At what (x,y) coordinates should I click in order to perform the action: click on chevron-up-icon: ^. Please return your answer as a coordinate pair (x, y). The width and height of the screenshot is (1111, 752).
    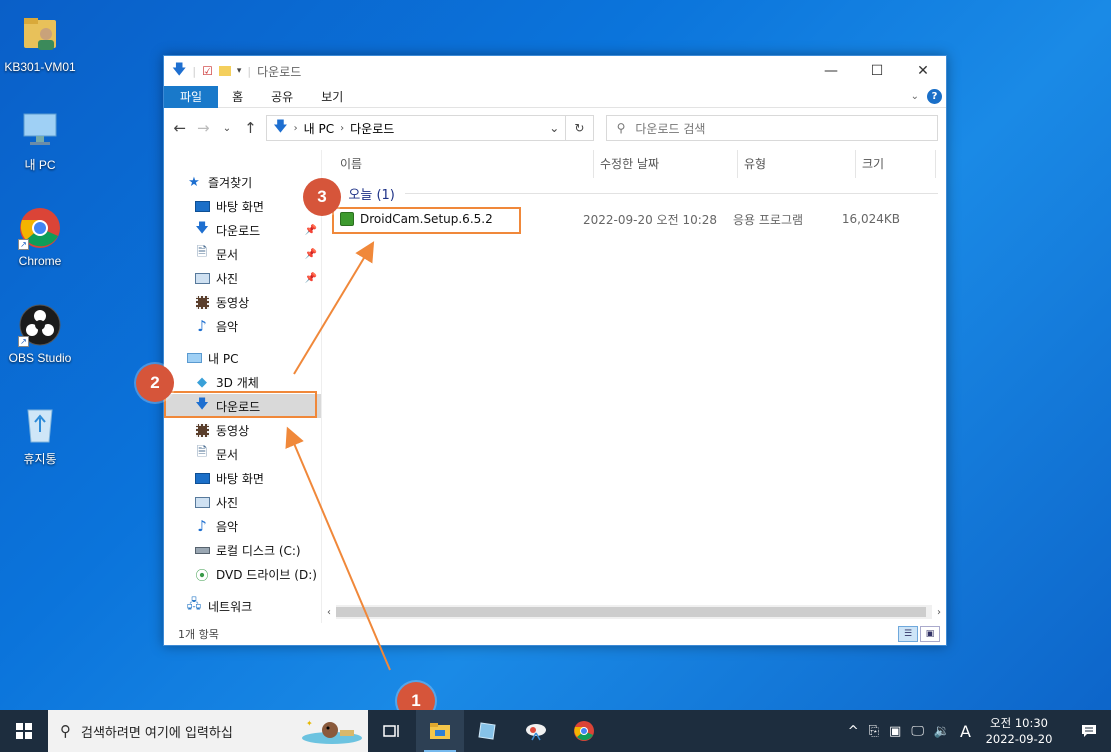
    Looking at the image, I should click on (853, 731).